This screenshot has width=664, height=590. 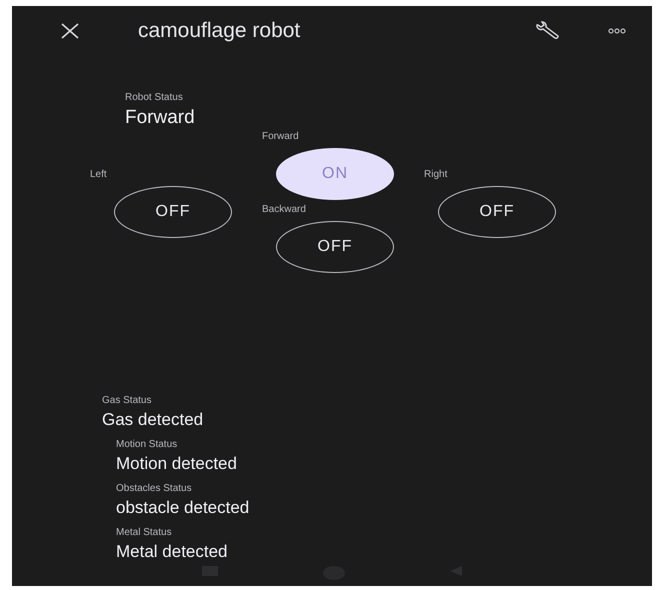 What do you see at coordinates (220, 31) in the screenshot?
I see `app-title: camouflage robot` at bounding box center [220, 31].